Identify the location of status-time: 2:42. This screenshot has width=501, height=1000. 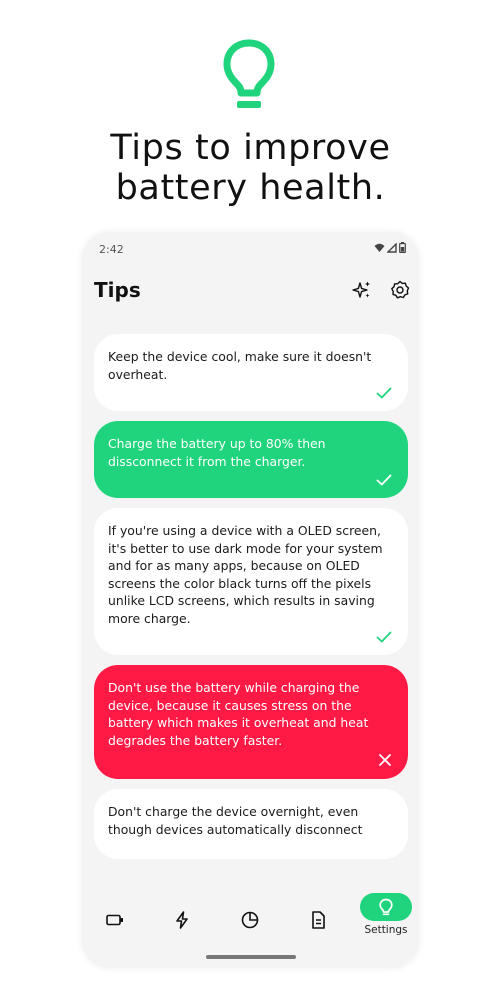
(111, 249).